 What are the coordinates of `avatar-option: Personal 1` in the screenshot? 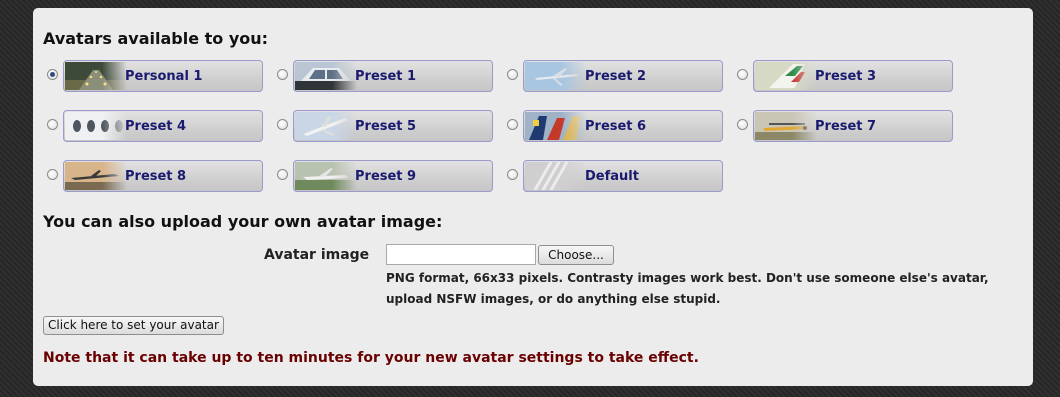 It's located at (156, 76).